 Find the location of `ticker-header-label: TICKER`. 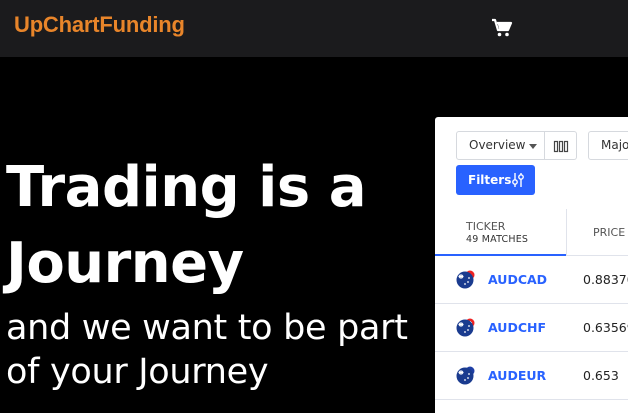

ticker-header-label: TICKER is located at coordinates (486, 226).